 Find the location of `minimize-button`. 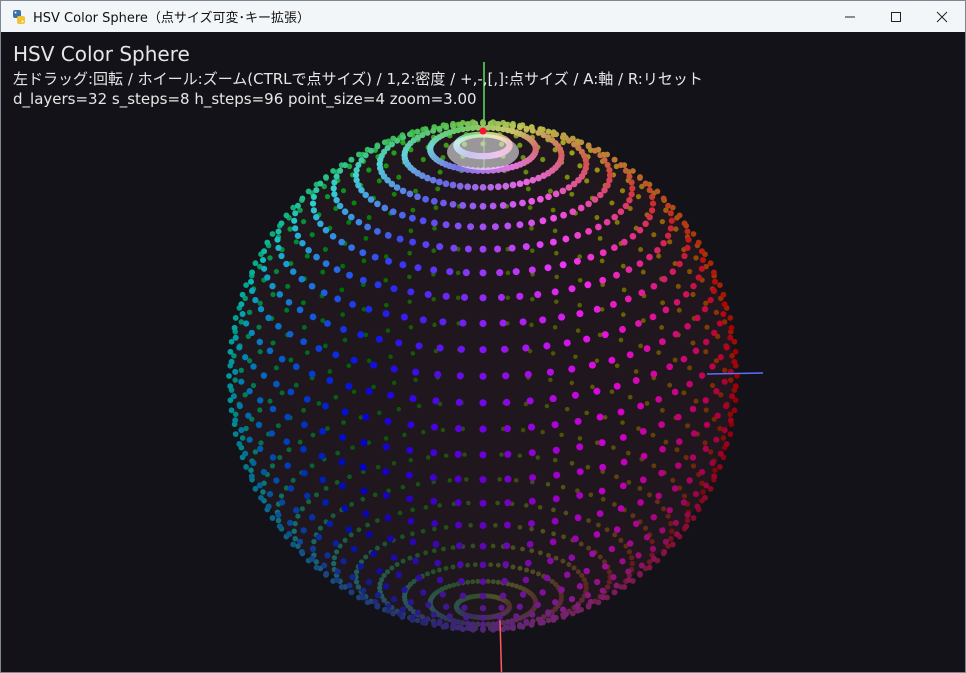

minimize-button is located at coordinates (850, 16).